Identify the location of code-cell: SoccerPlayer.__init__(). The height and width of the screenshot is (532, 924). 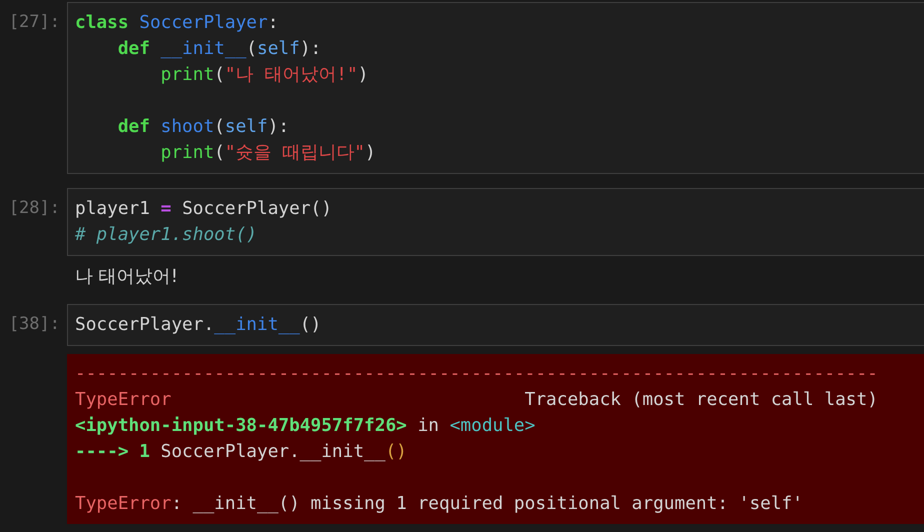
(495, 325).